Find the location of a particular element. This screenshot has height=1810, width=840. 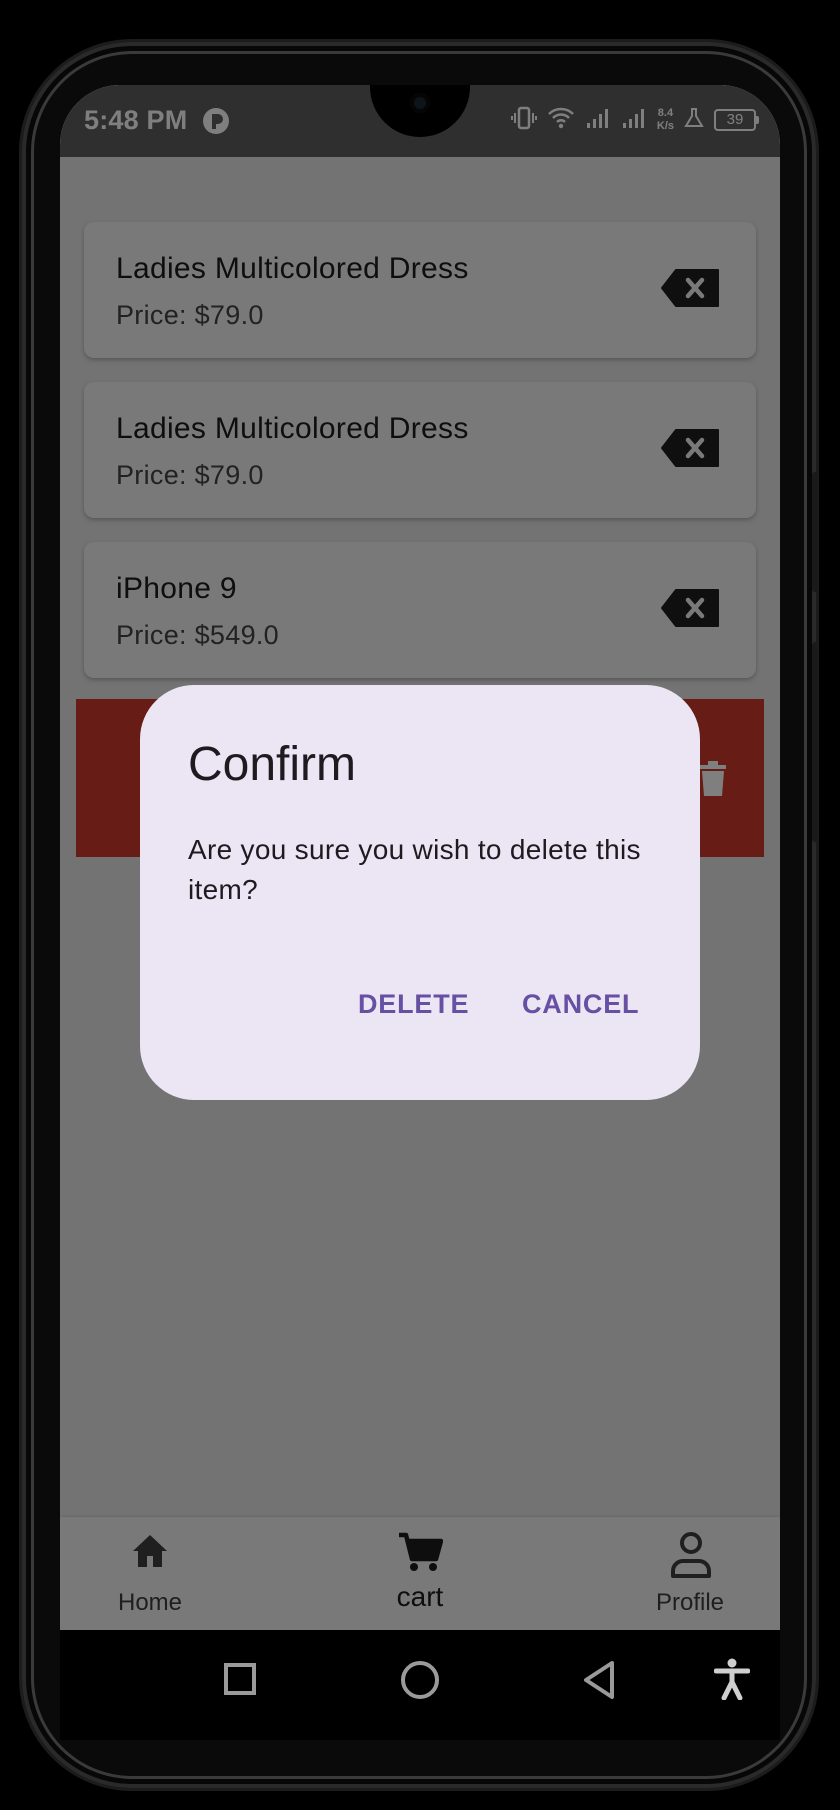

recent-apps-icon is located at coordinates (240, 1681).